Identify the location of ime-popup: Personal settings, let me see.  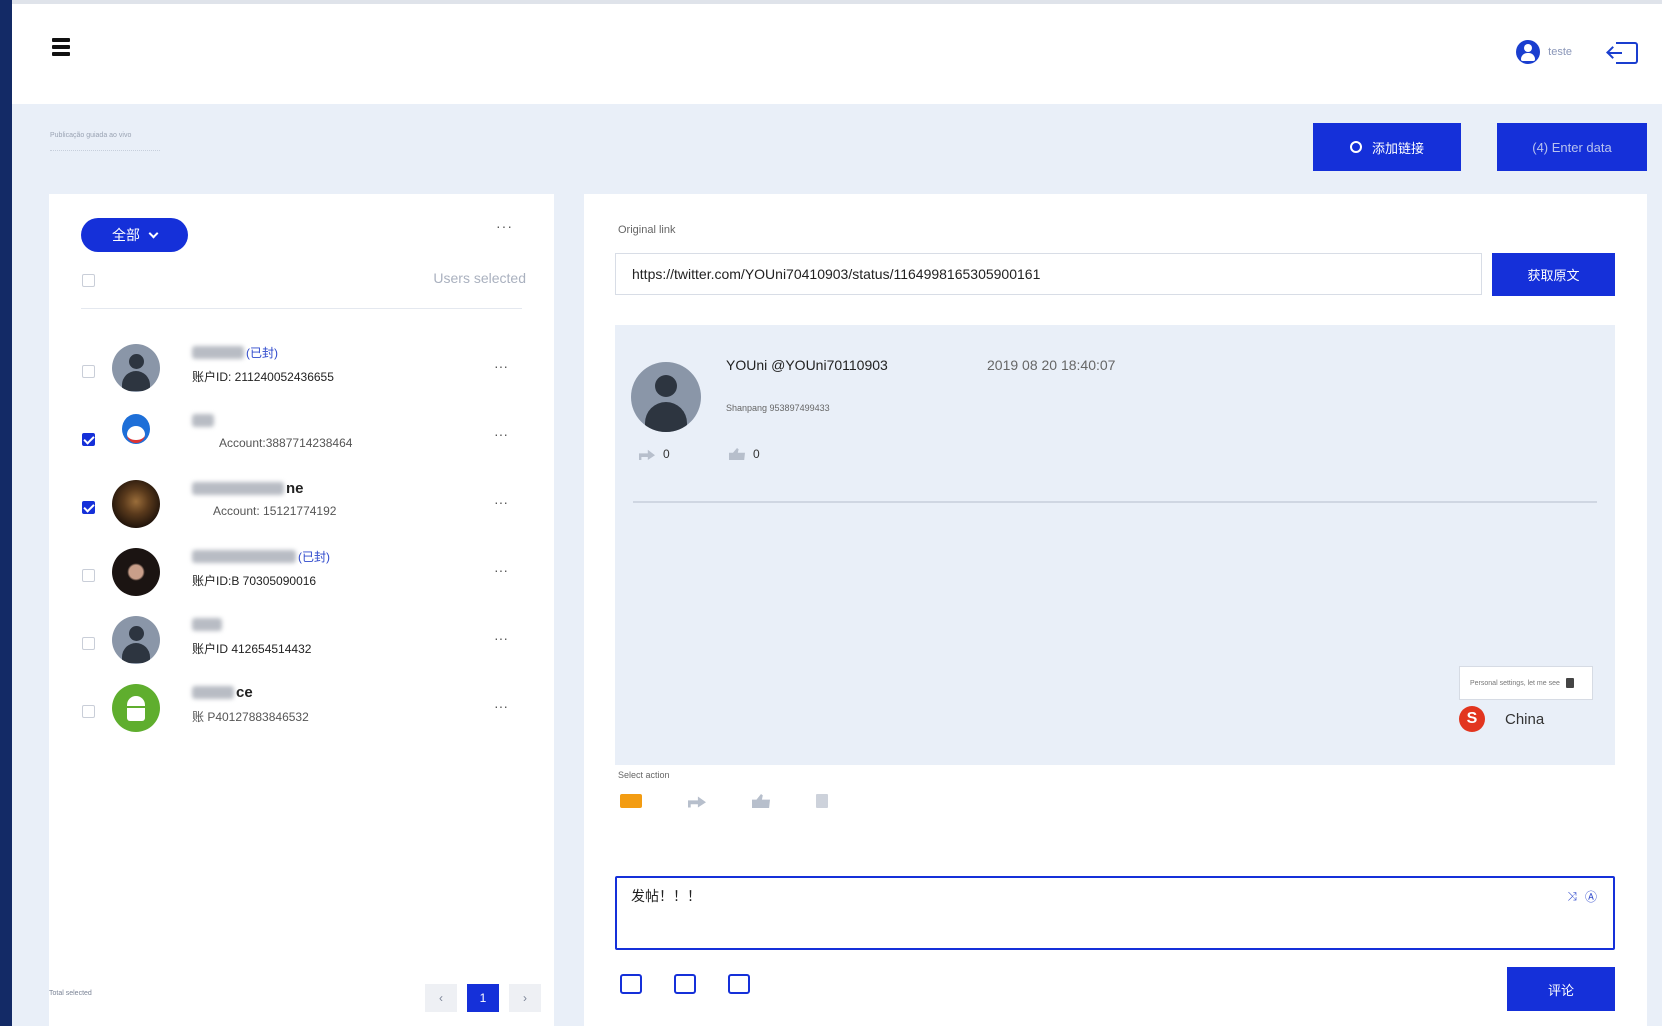
(1526, 683).